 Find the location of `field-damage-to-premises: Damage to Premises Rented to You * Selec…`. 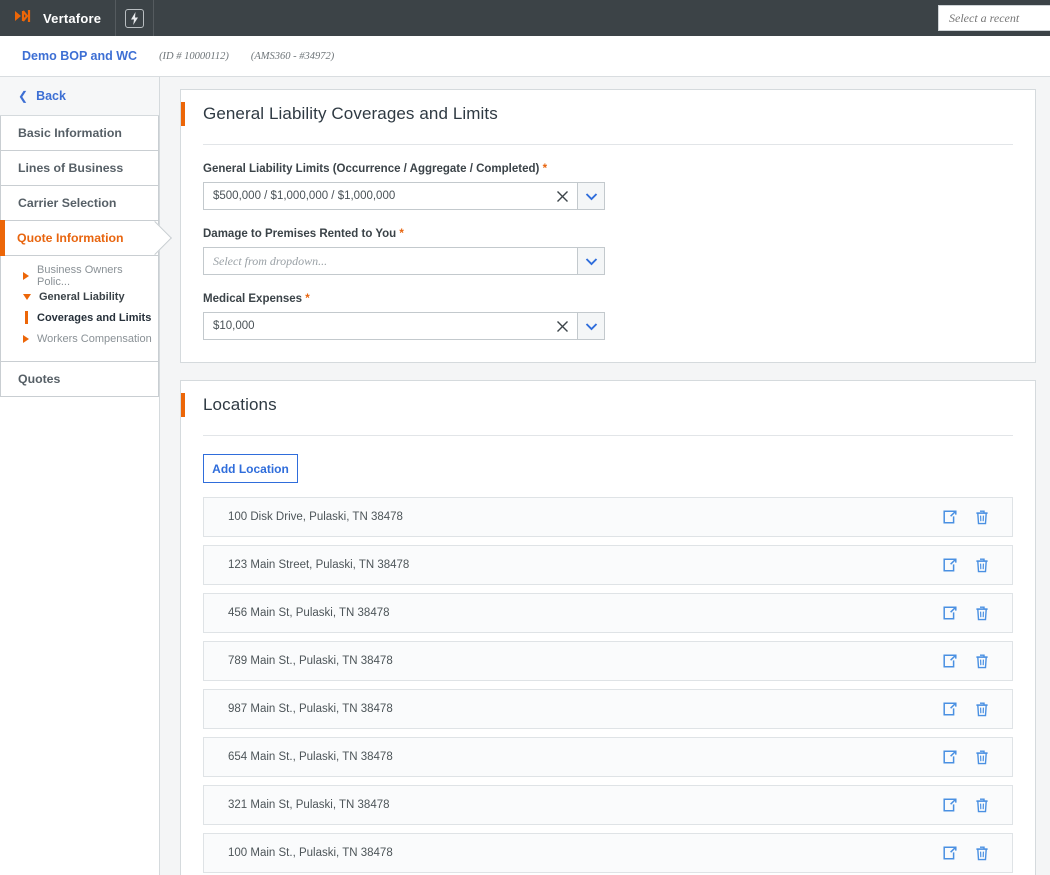

field-damage-to-premises: Damage to Premises Rented to You * Selec… is located at coordinates (608, 251).